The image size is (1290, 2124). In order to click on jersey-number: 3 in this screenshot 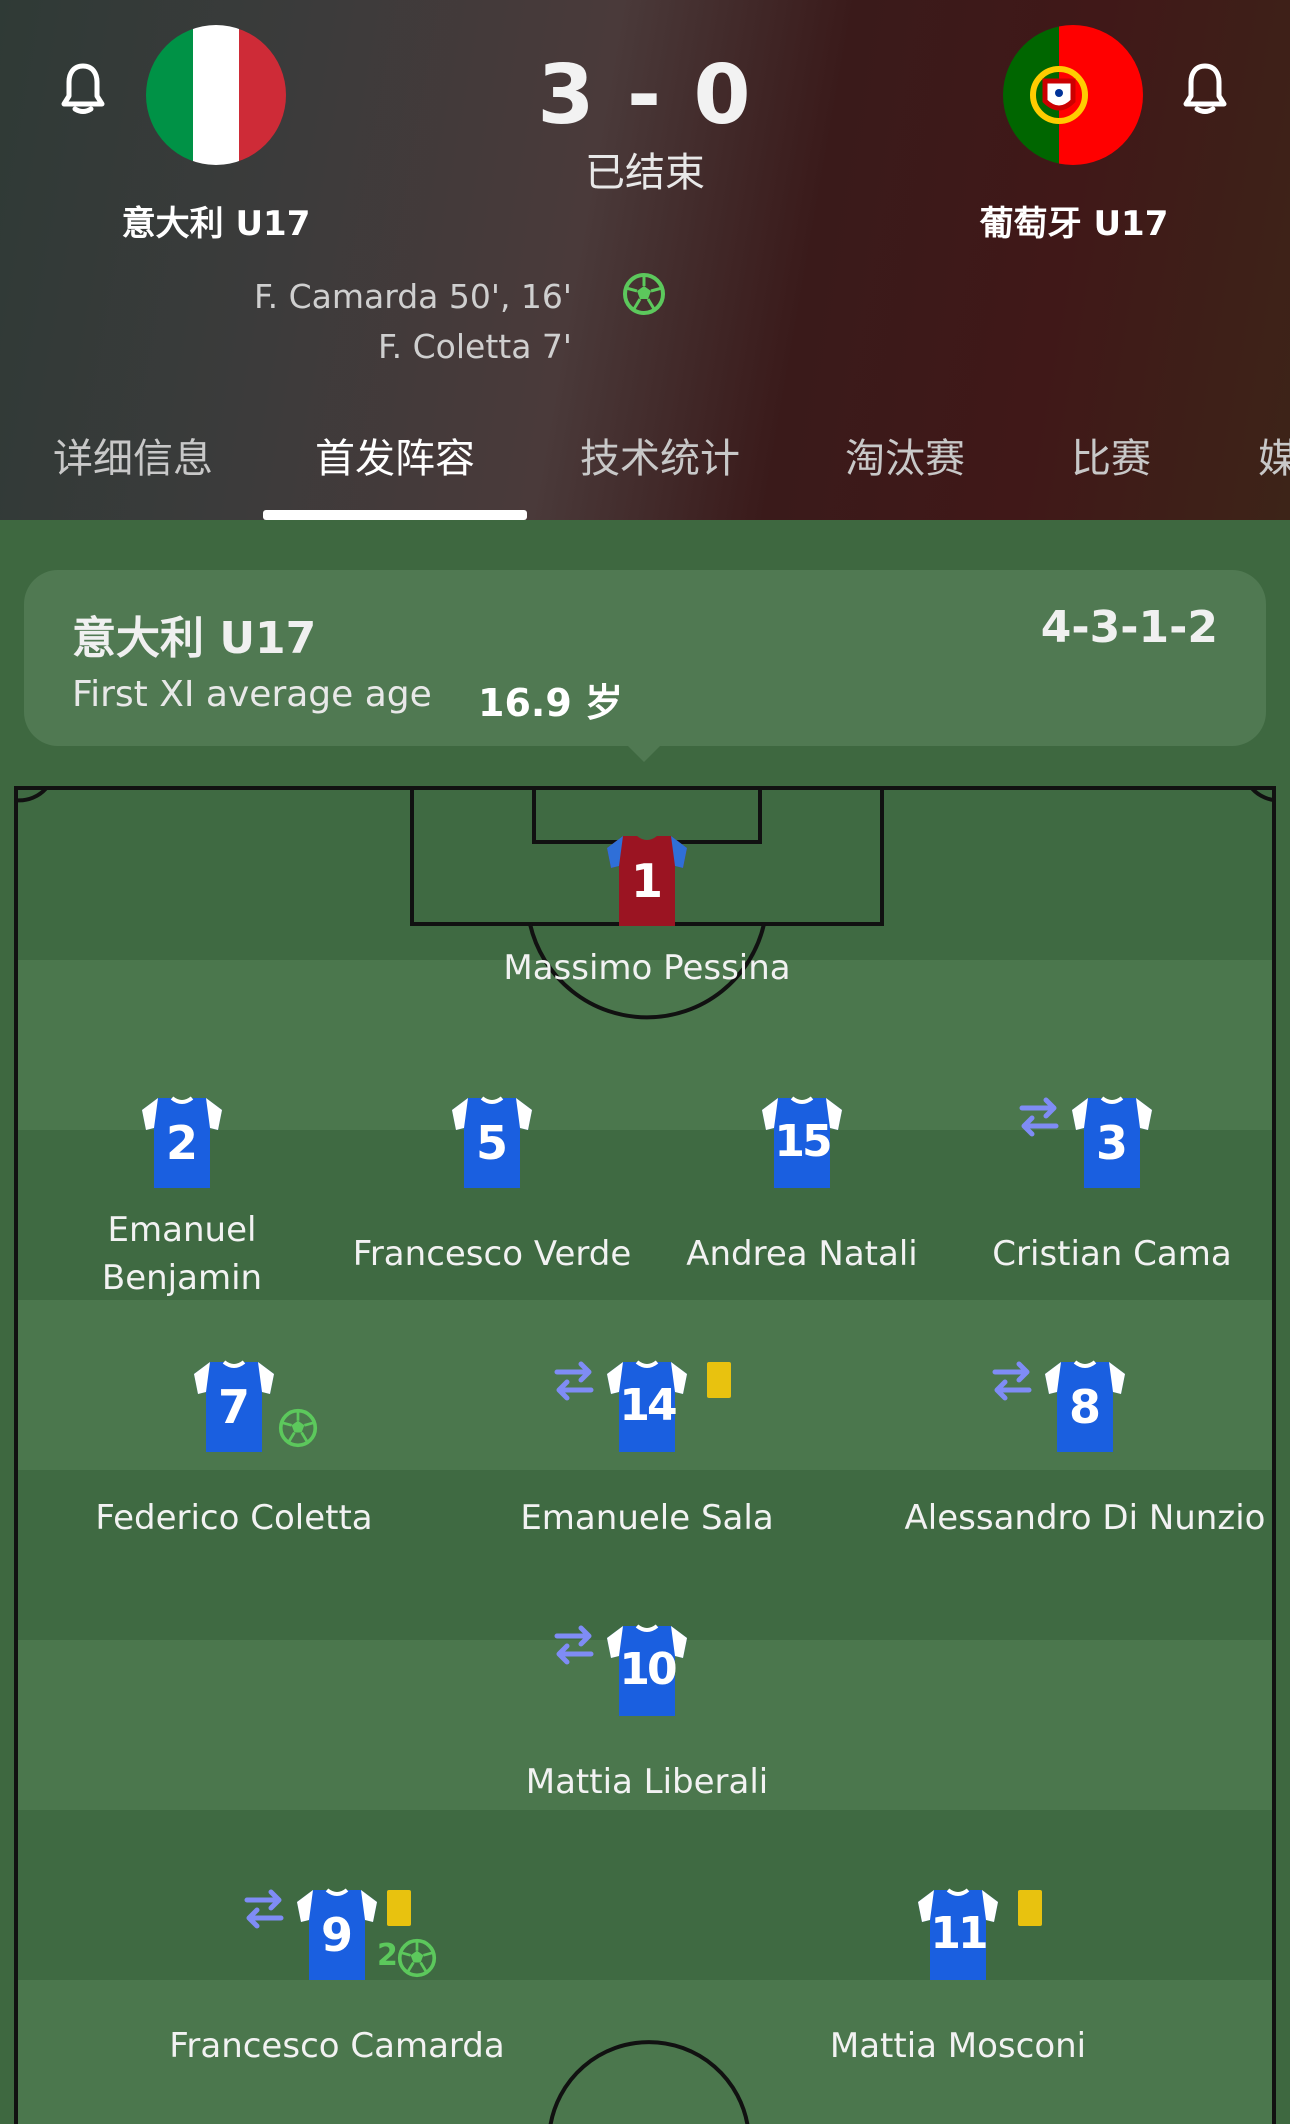, I will do `click(1111, 1143)`.